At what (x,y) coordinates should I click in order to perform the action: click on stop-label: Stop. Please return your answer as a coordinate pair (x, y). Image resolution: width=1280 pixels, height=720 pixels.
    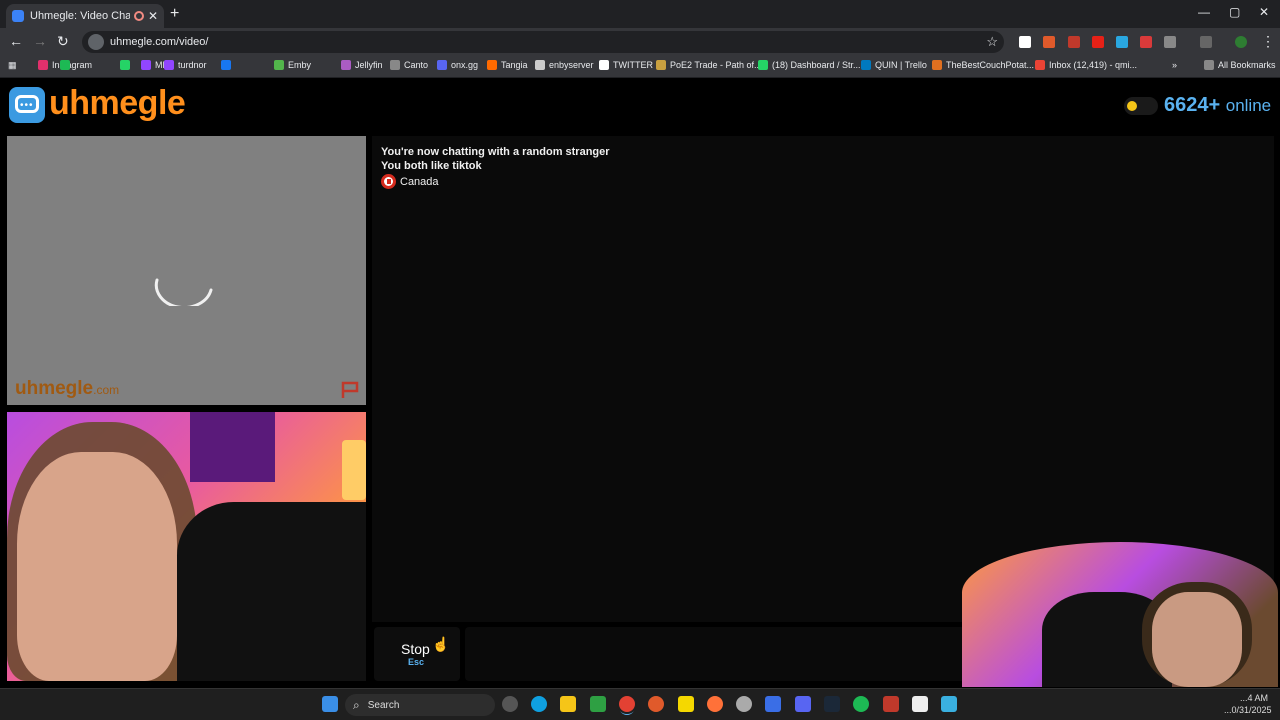
    Looking at the image, I should click on (415, 649).